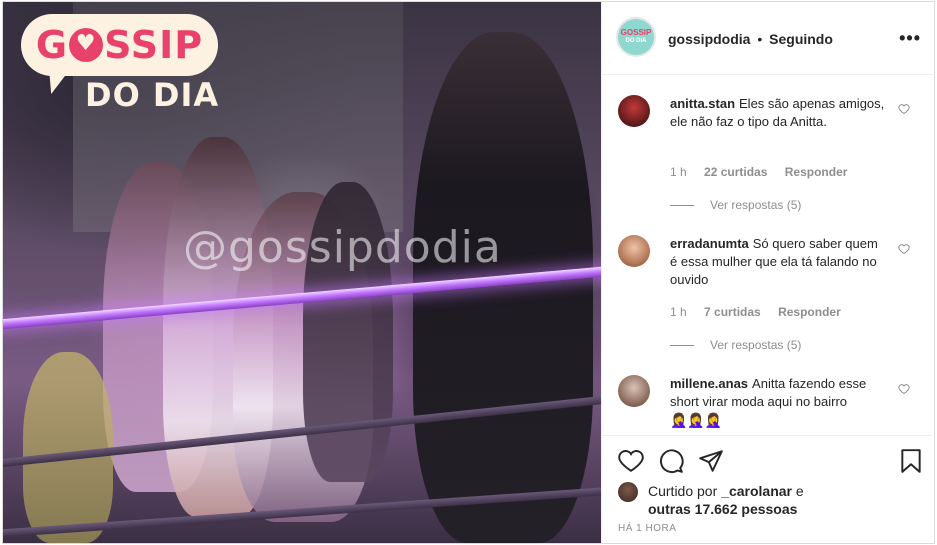  I want to click on logo-heart-icon, so click(86, 45).